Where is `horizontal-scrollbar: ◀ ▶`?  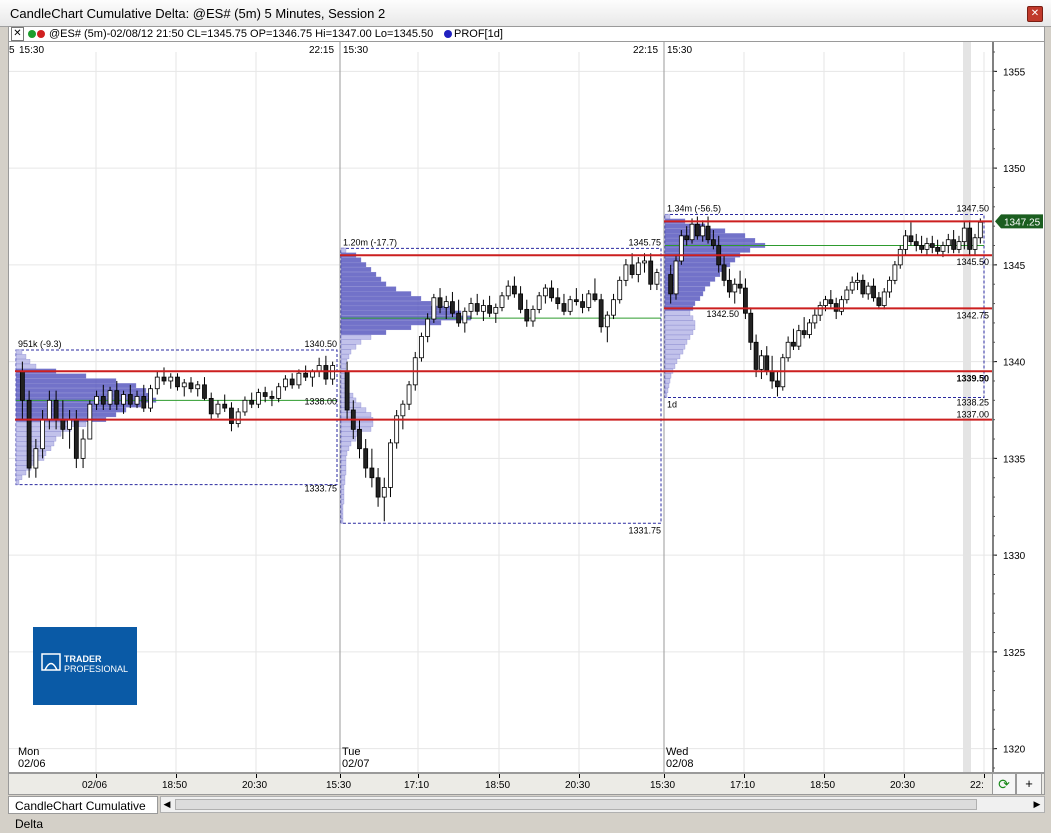 horizontal-scrollbar: ◀ ▶ is located at coordinates (602, 804).